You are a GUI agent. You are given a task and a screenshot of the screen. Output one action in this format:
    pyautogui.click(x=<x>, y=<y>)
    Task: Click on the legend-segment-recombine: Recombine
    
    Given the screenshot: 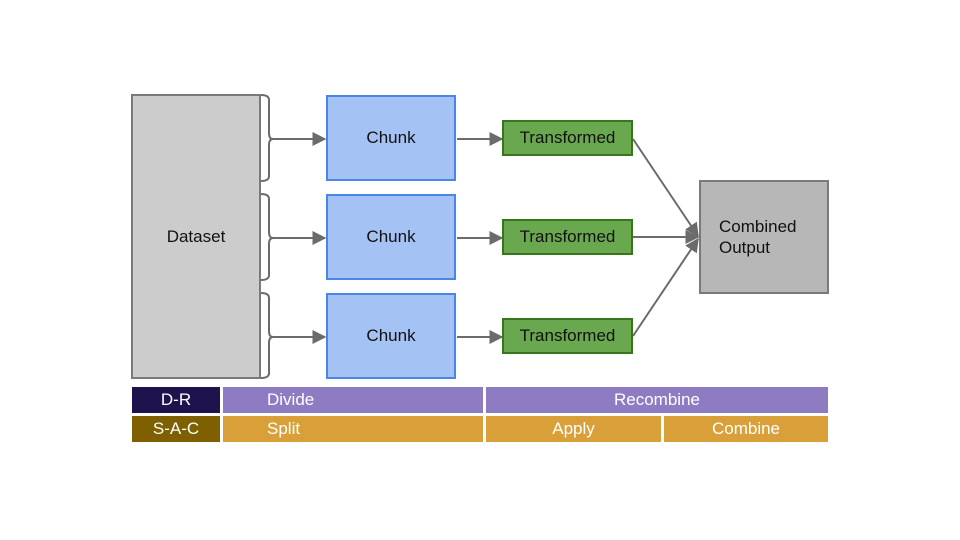 What is the action you would take?
    pyautogui.click(x=657, y=400)
    